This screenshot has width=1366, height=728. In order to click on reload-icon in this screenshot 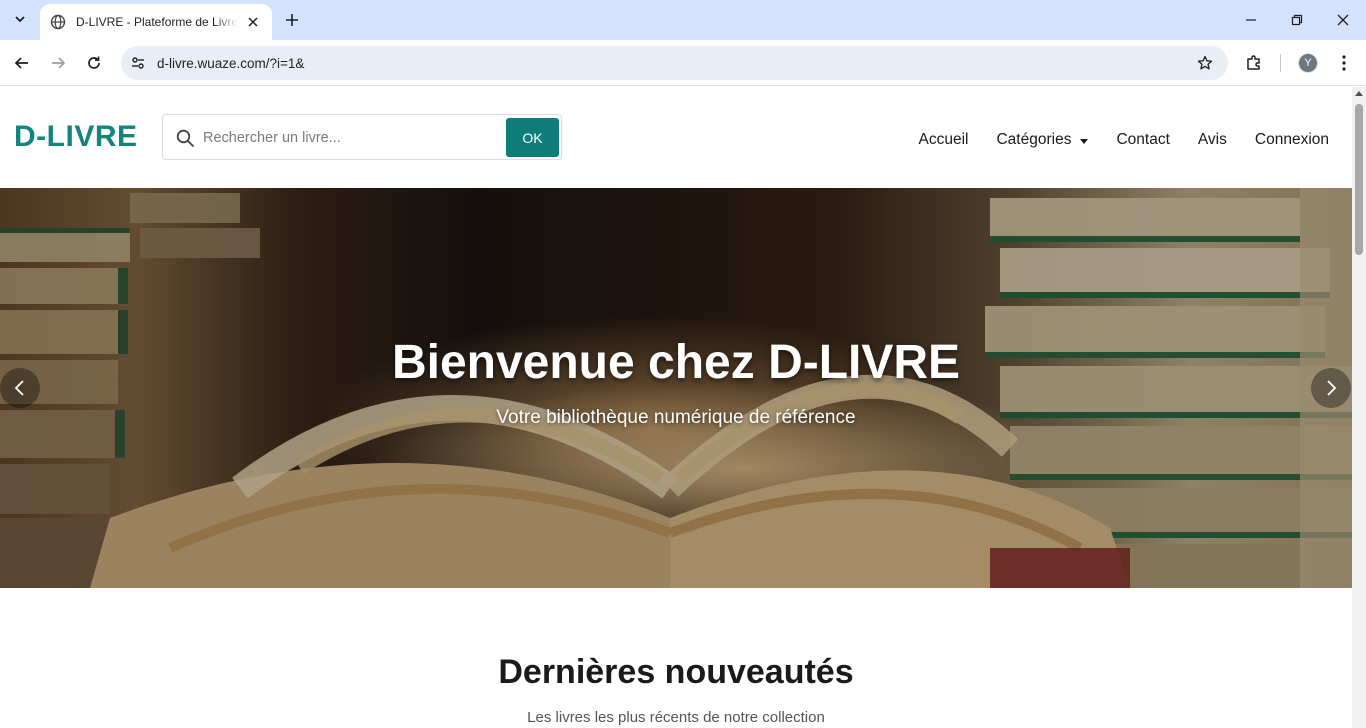, I will do `click(94, 62)`.